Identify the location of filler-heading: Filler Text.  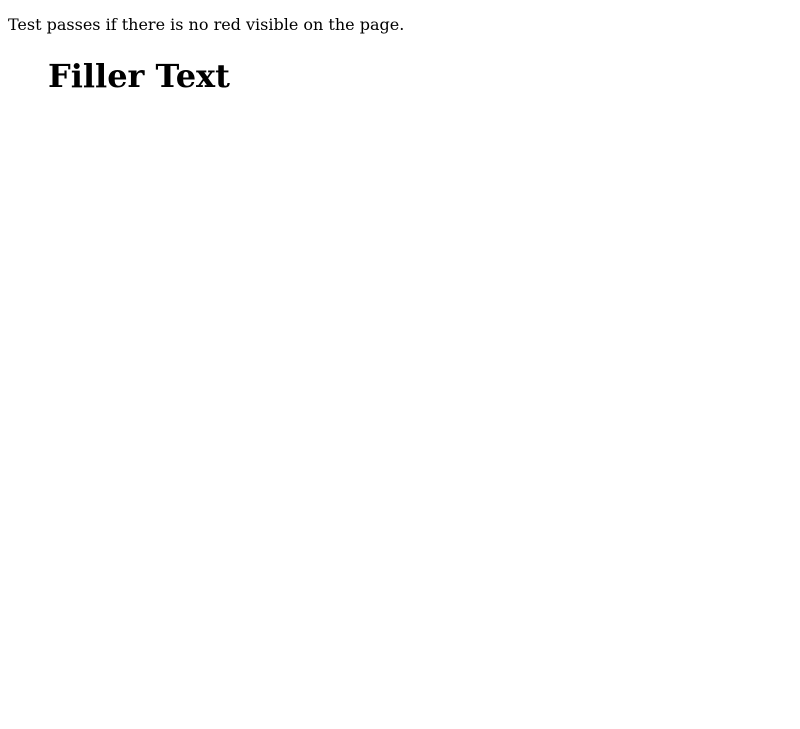
(139, 76).